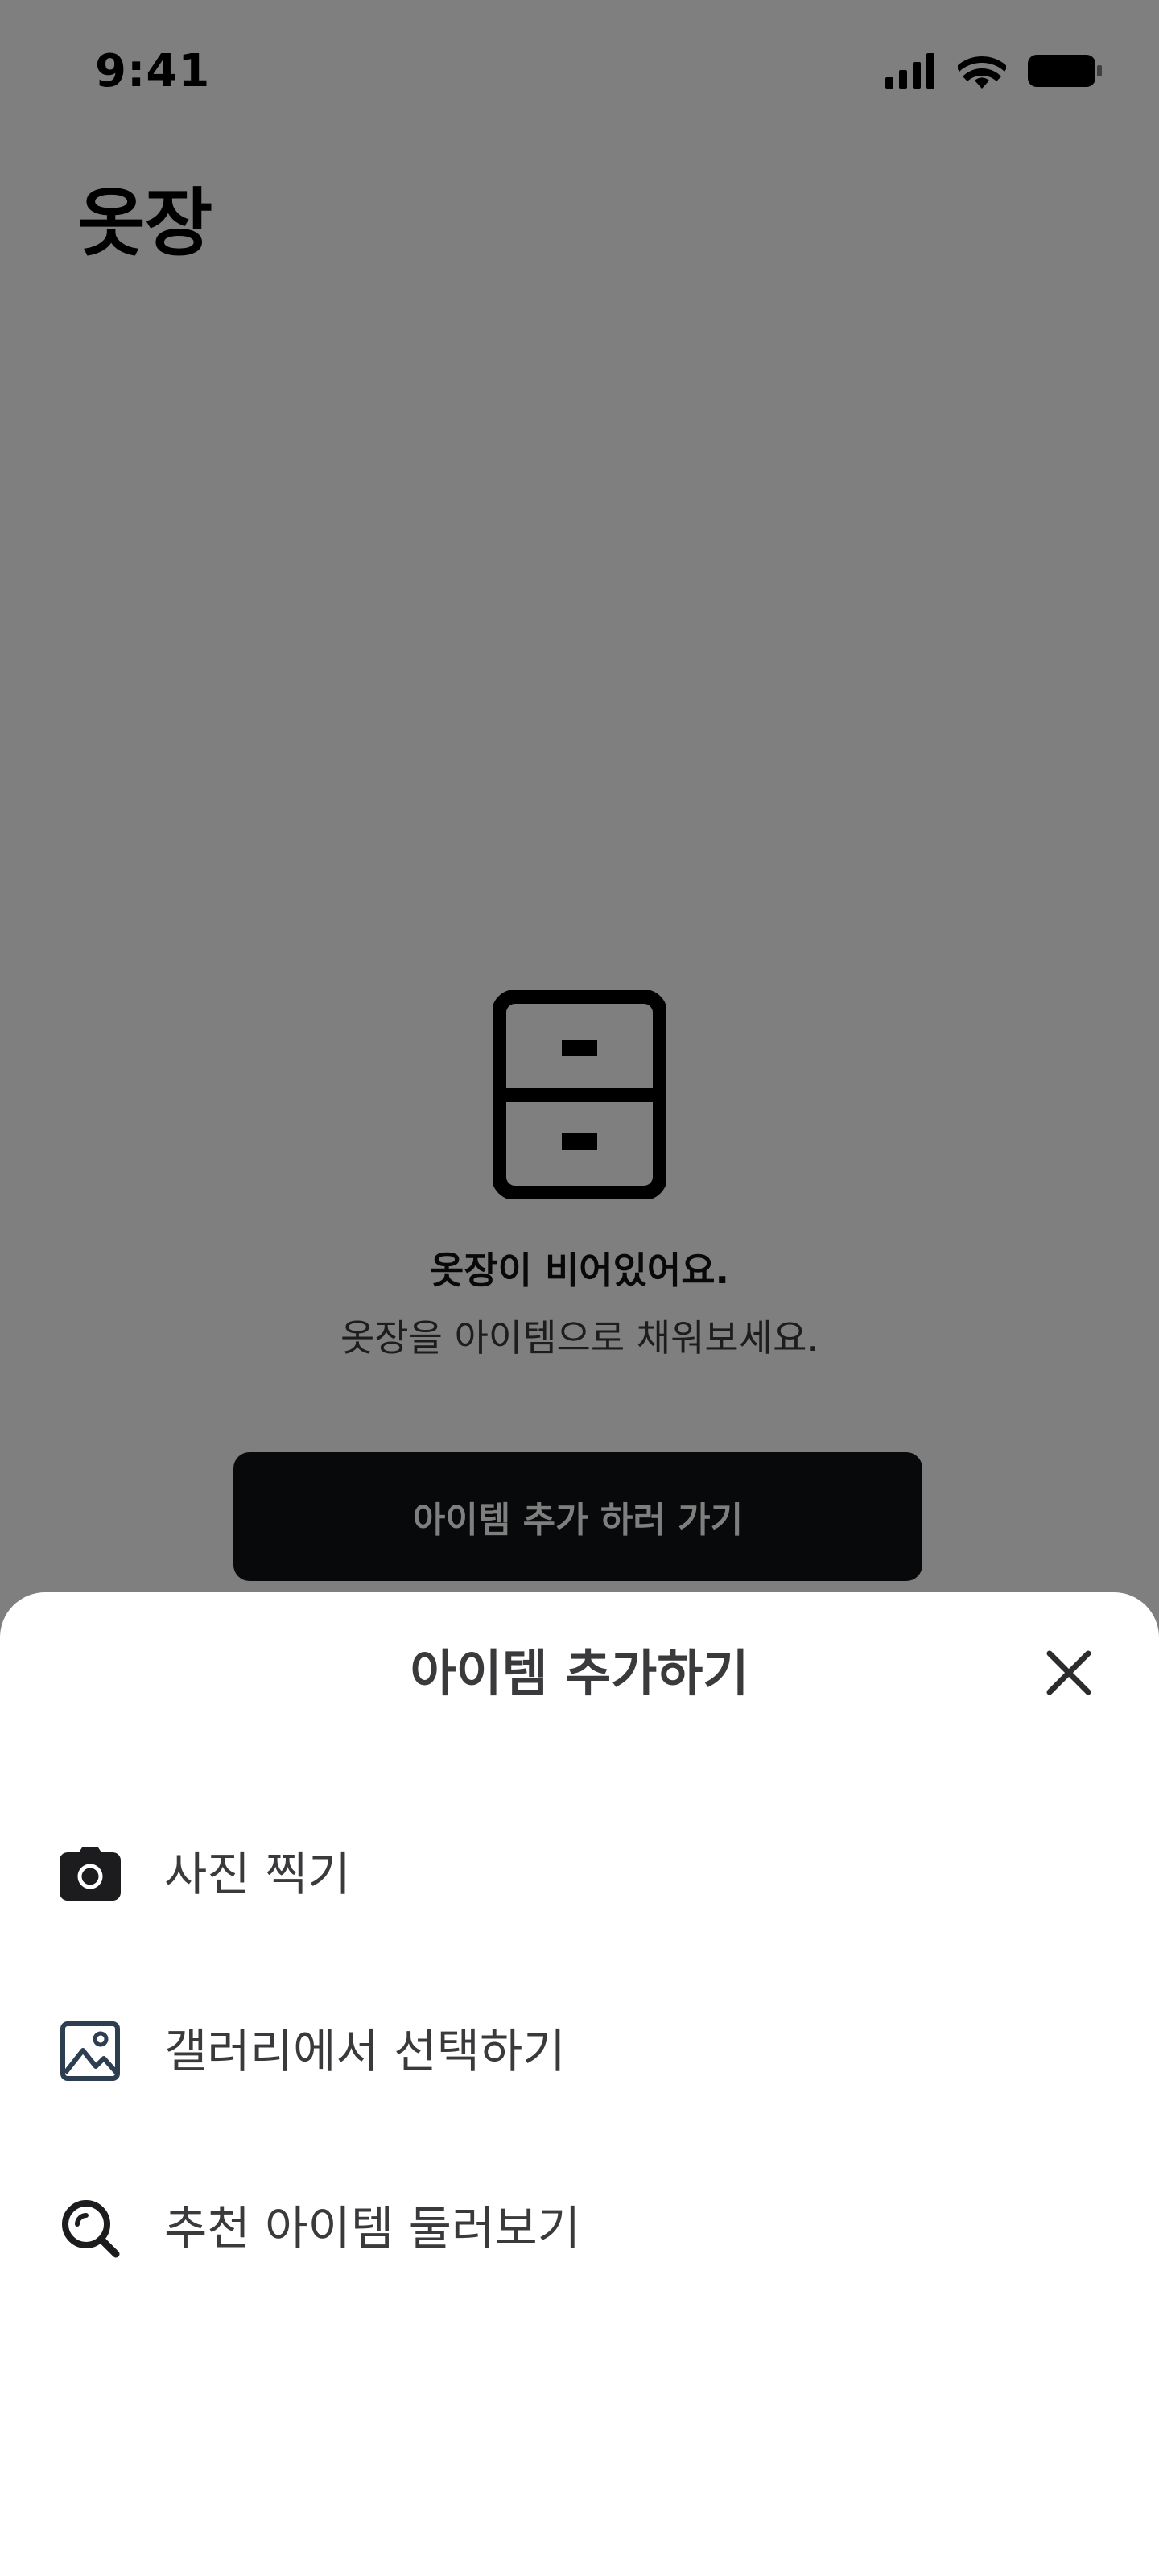 The image size is (1159, 2576). Describe the element at coordinates (365, 2051) in the screenshot. I see `gallery-label: 갤러리에서 선택하기` at that location.